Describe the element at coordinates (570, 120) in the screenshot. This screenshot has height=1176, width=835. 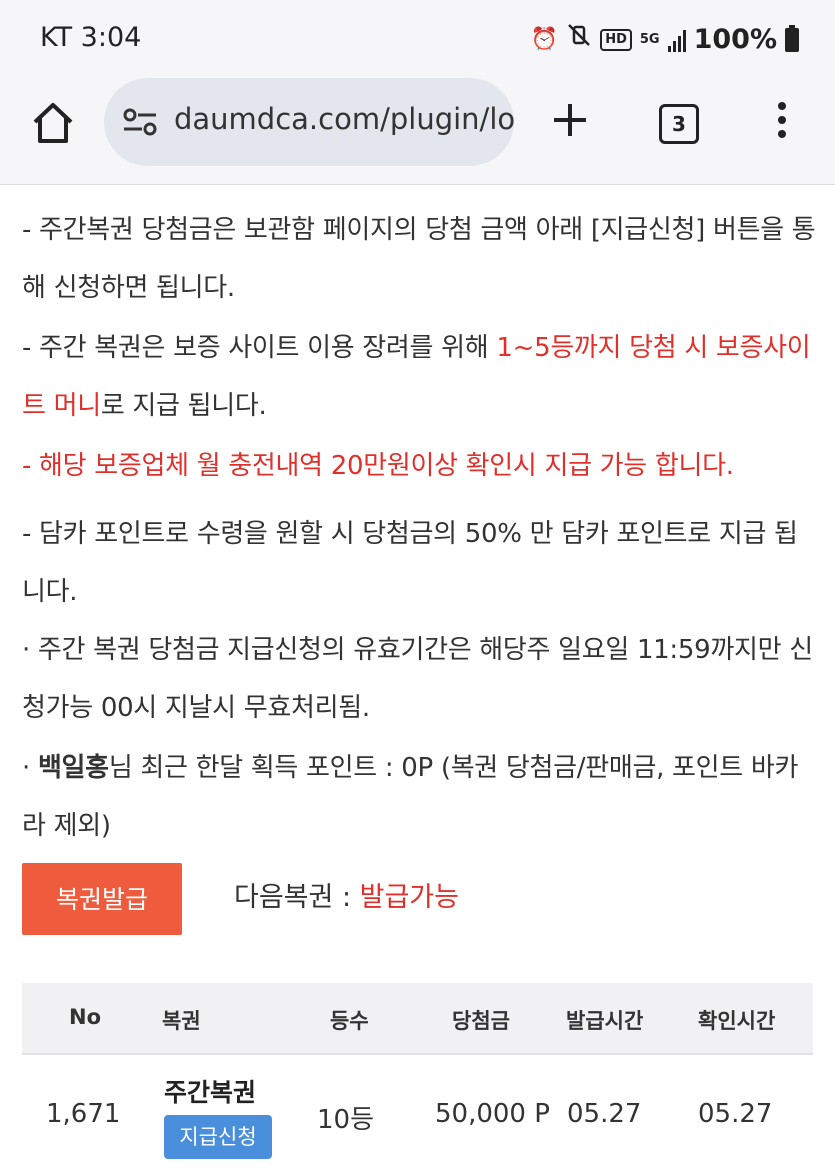
I see `new-tab-icon` at that location.